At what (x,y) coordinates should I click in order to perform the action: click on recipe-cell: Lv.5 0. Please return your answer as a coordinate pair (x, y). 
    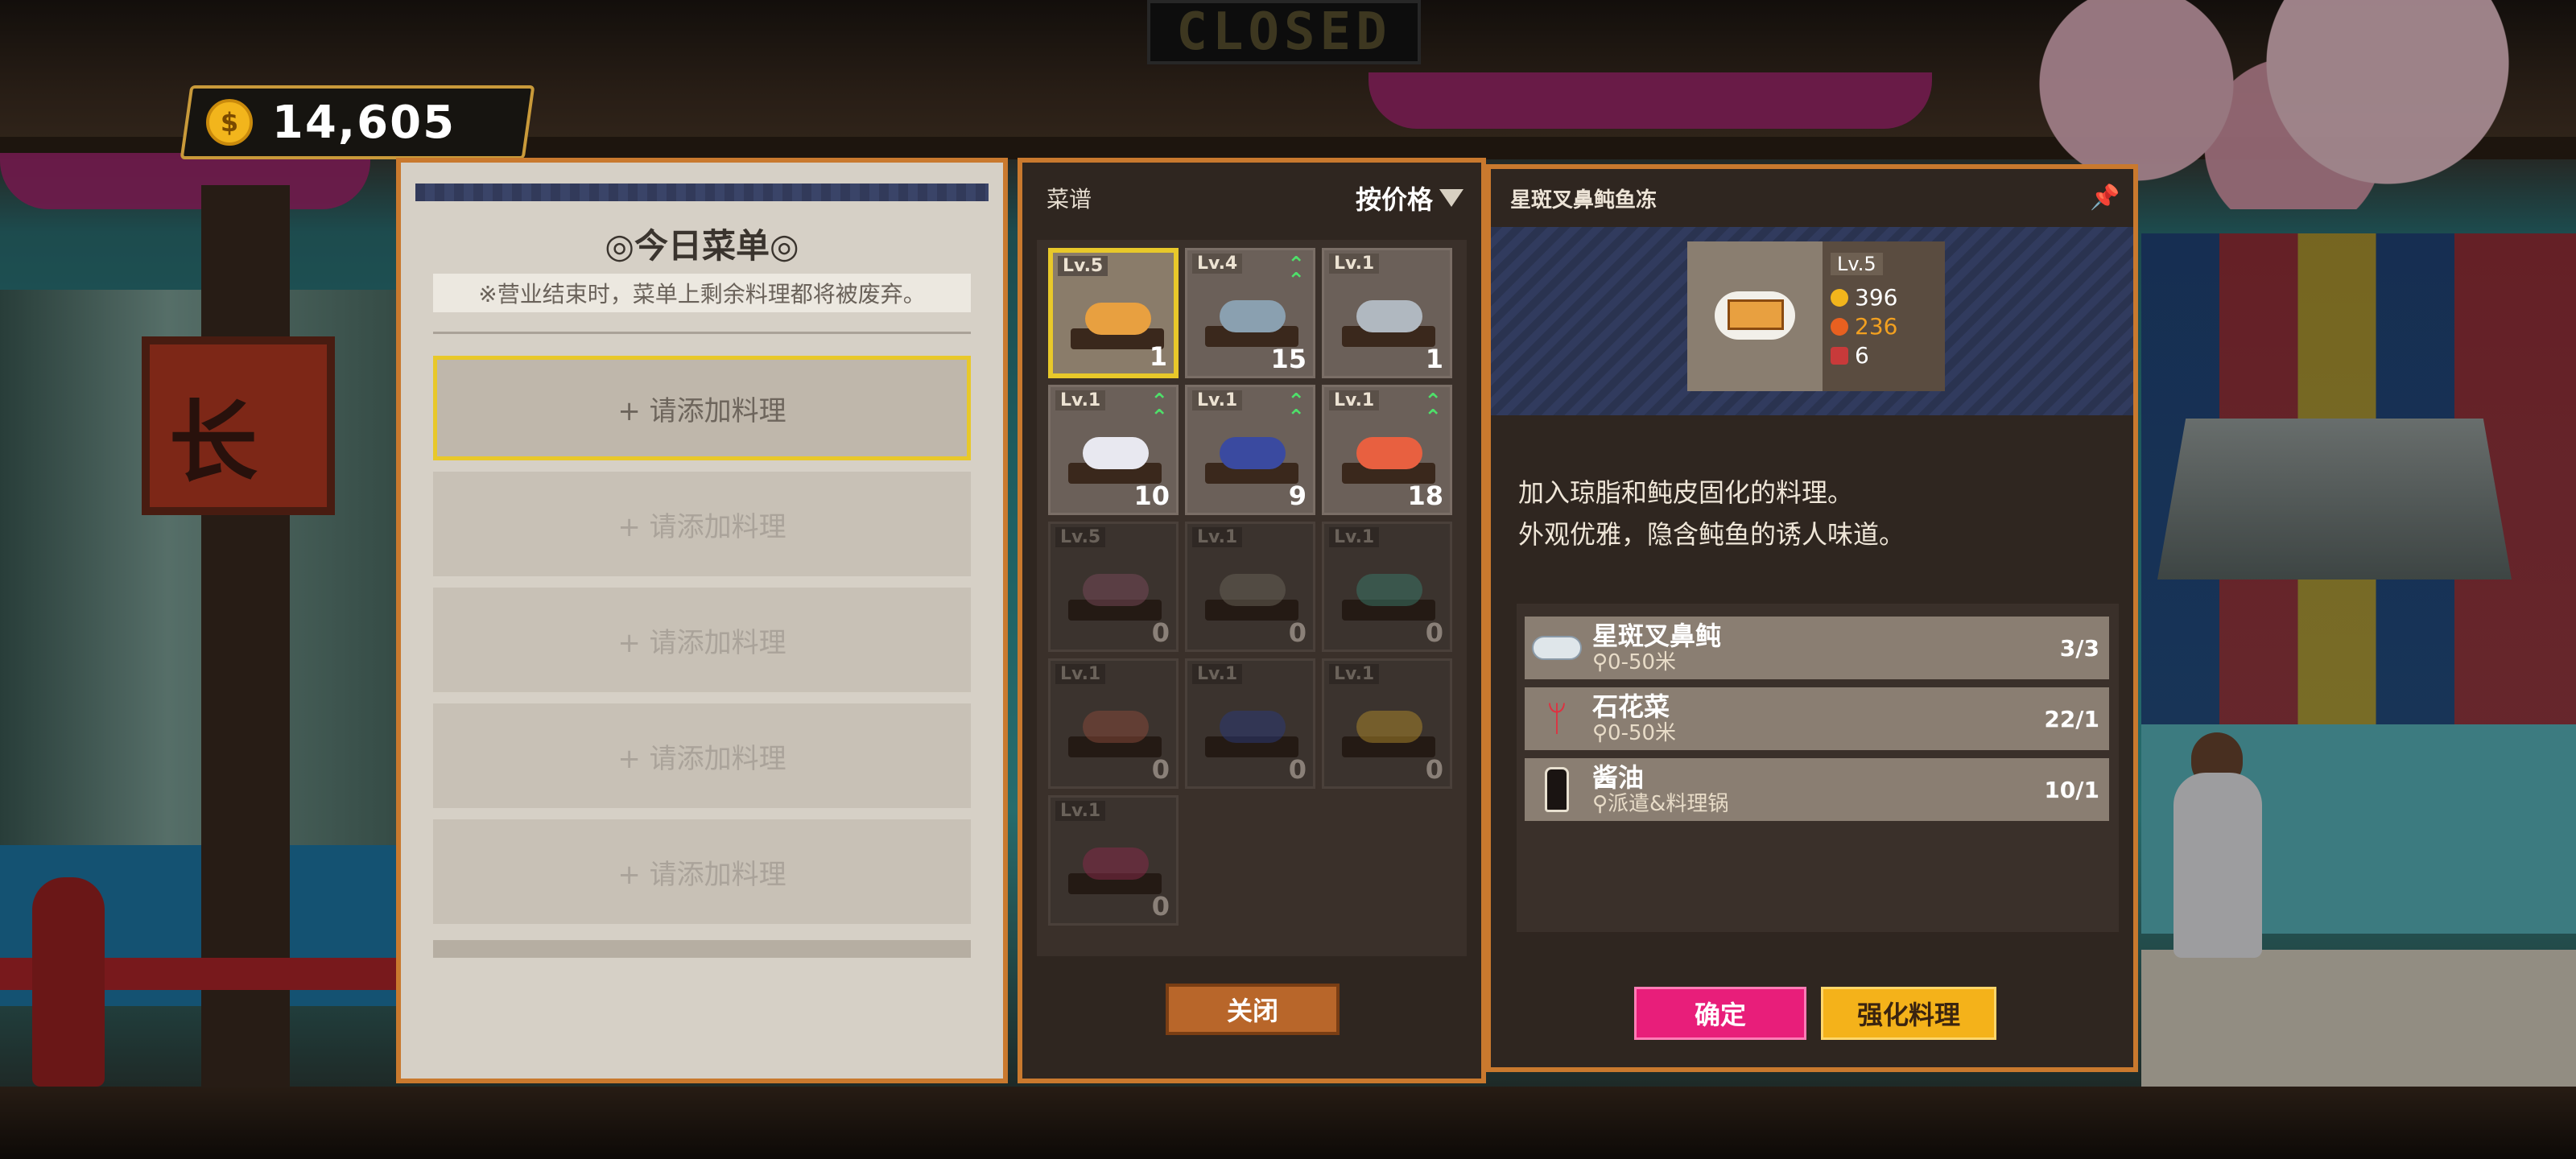
    Looking at the image, I should click on (1113, 587).